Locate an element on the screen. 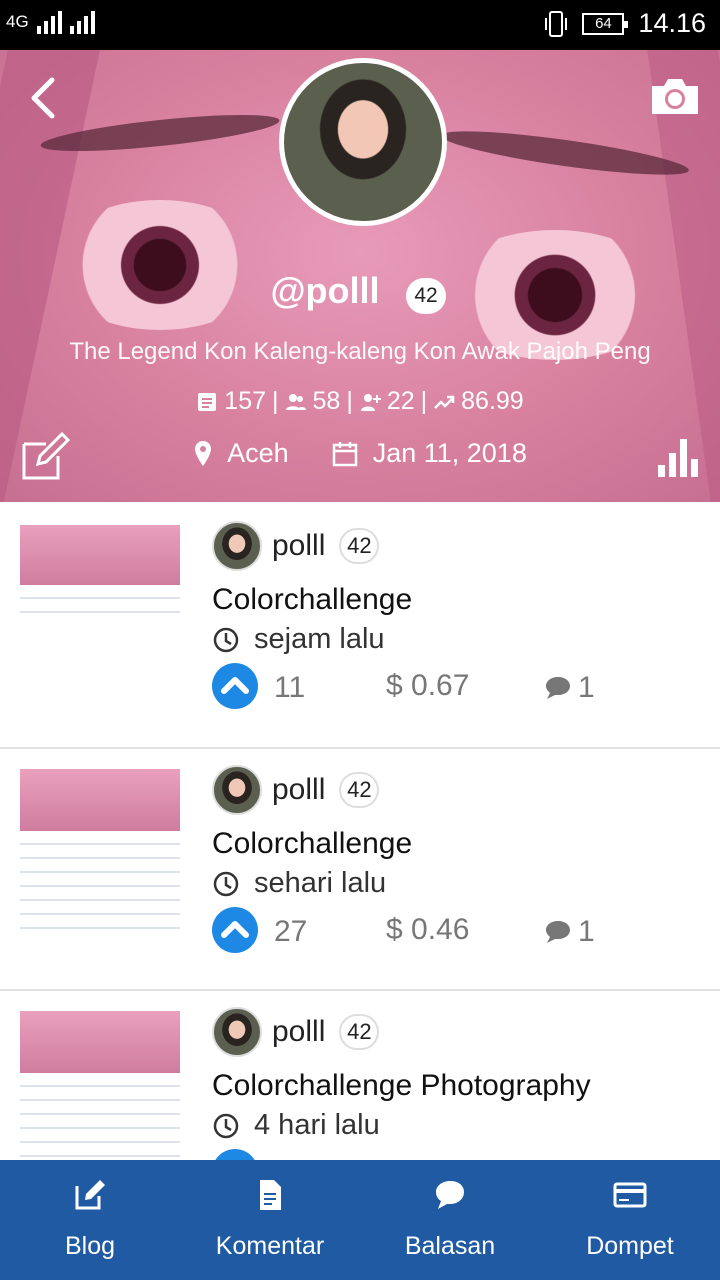 The image size is (720, 1280). post-stats: 11 $ 0.67 1 is located at coordinates (412, 686).